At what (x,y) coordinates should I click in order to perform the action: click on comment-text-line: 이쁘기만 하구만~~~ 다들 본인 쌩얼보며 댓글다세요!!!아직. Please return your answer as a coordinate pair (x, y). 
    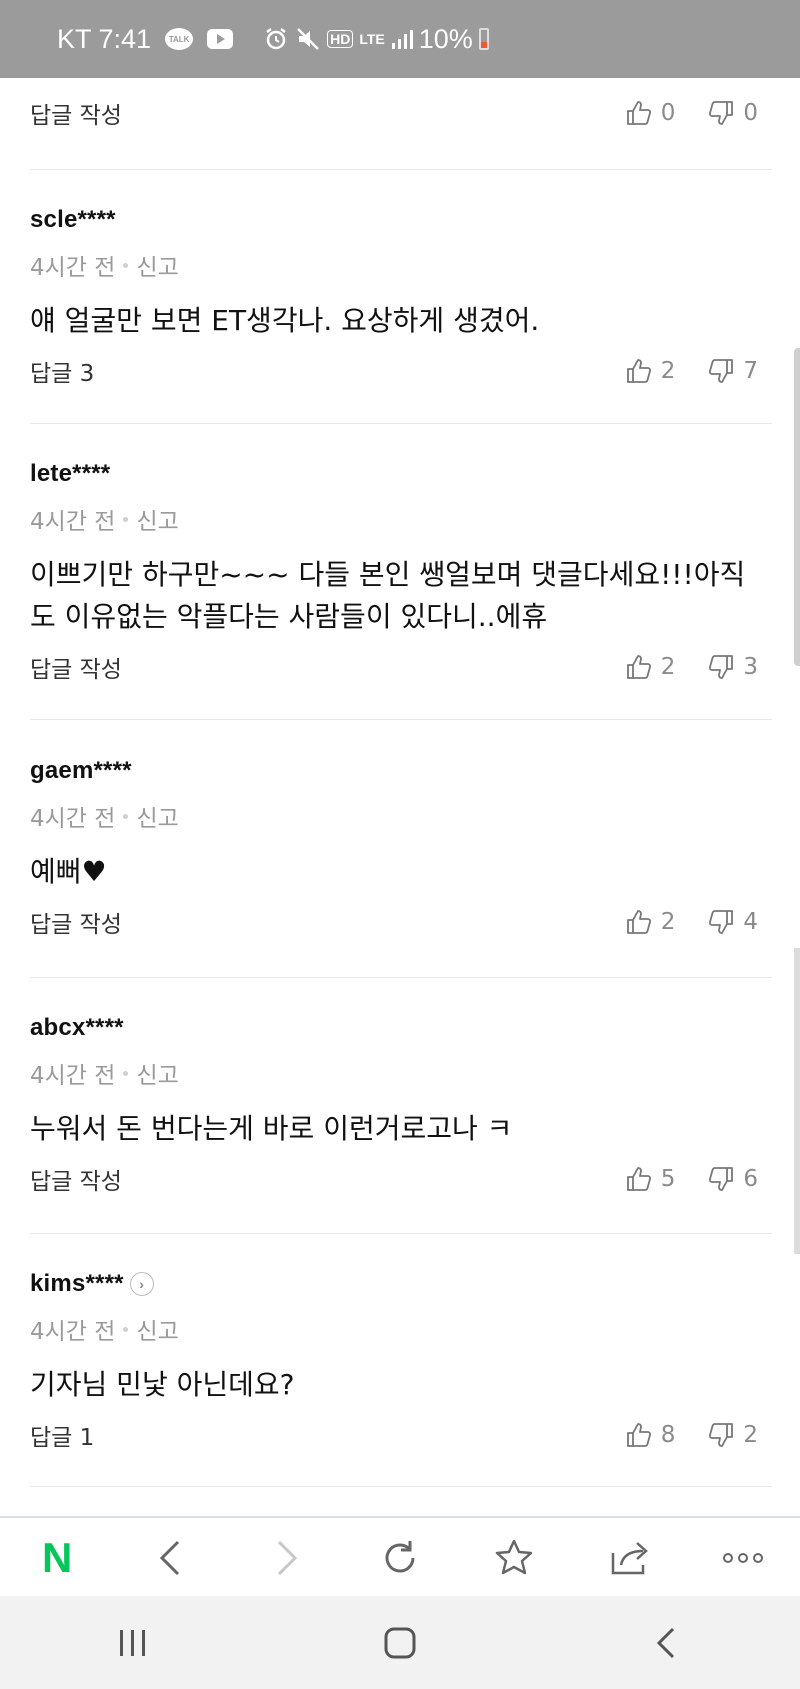
    Looking at the image, I should click on (388, 574).